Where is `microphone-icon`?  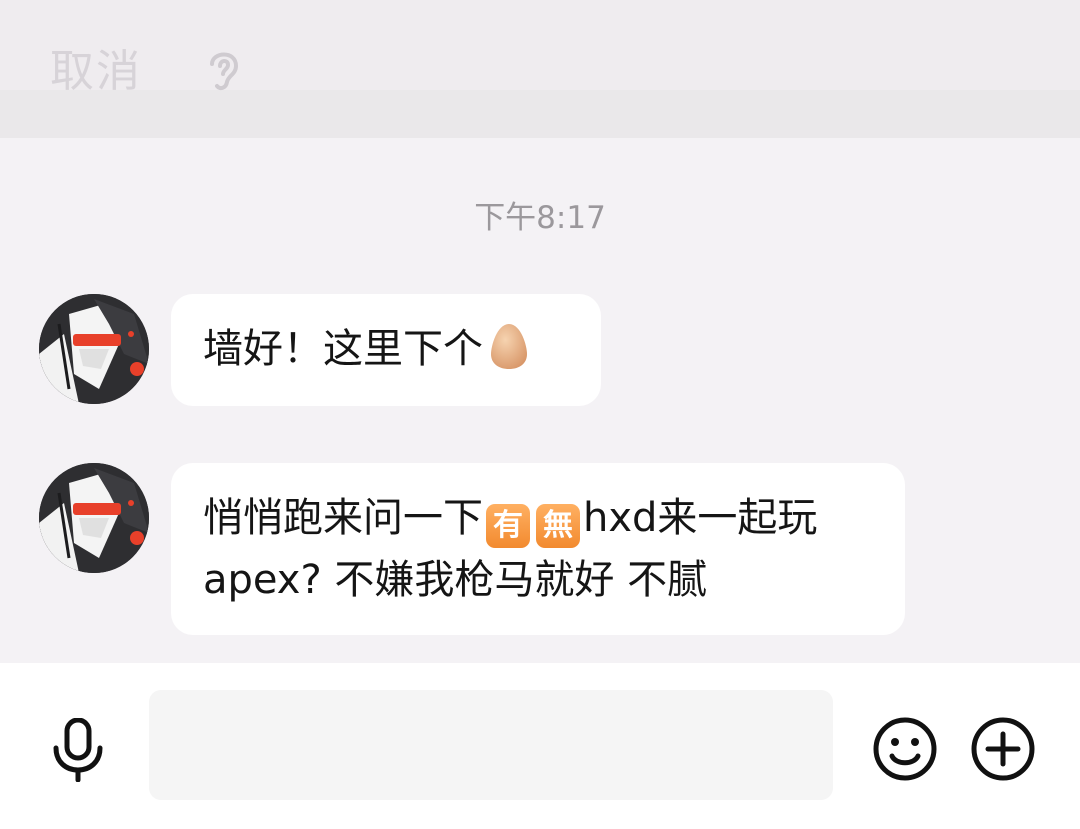
microphone-icon is located at coordinates (78, 750).